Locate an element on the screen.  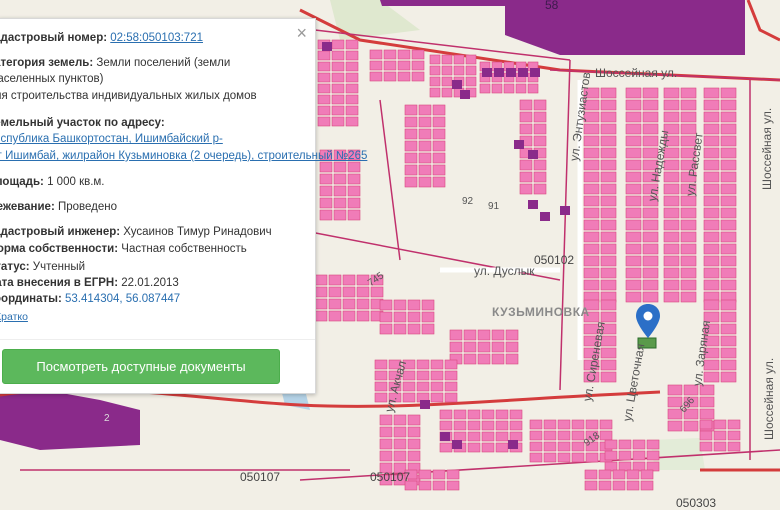
close-icon: × is located at coordinates (301, 33).